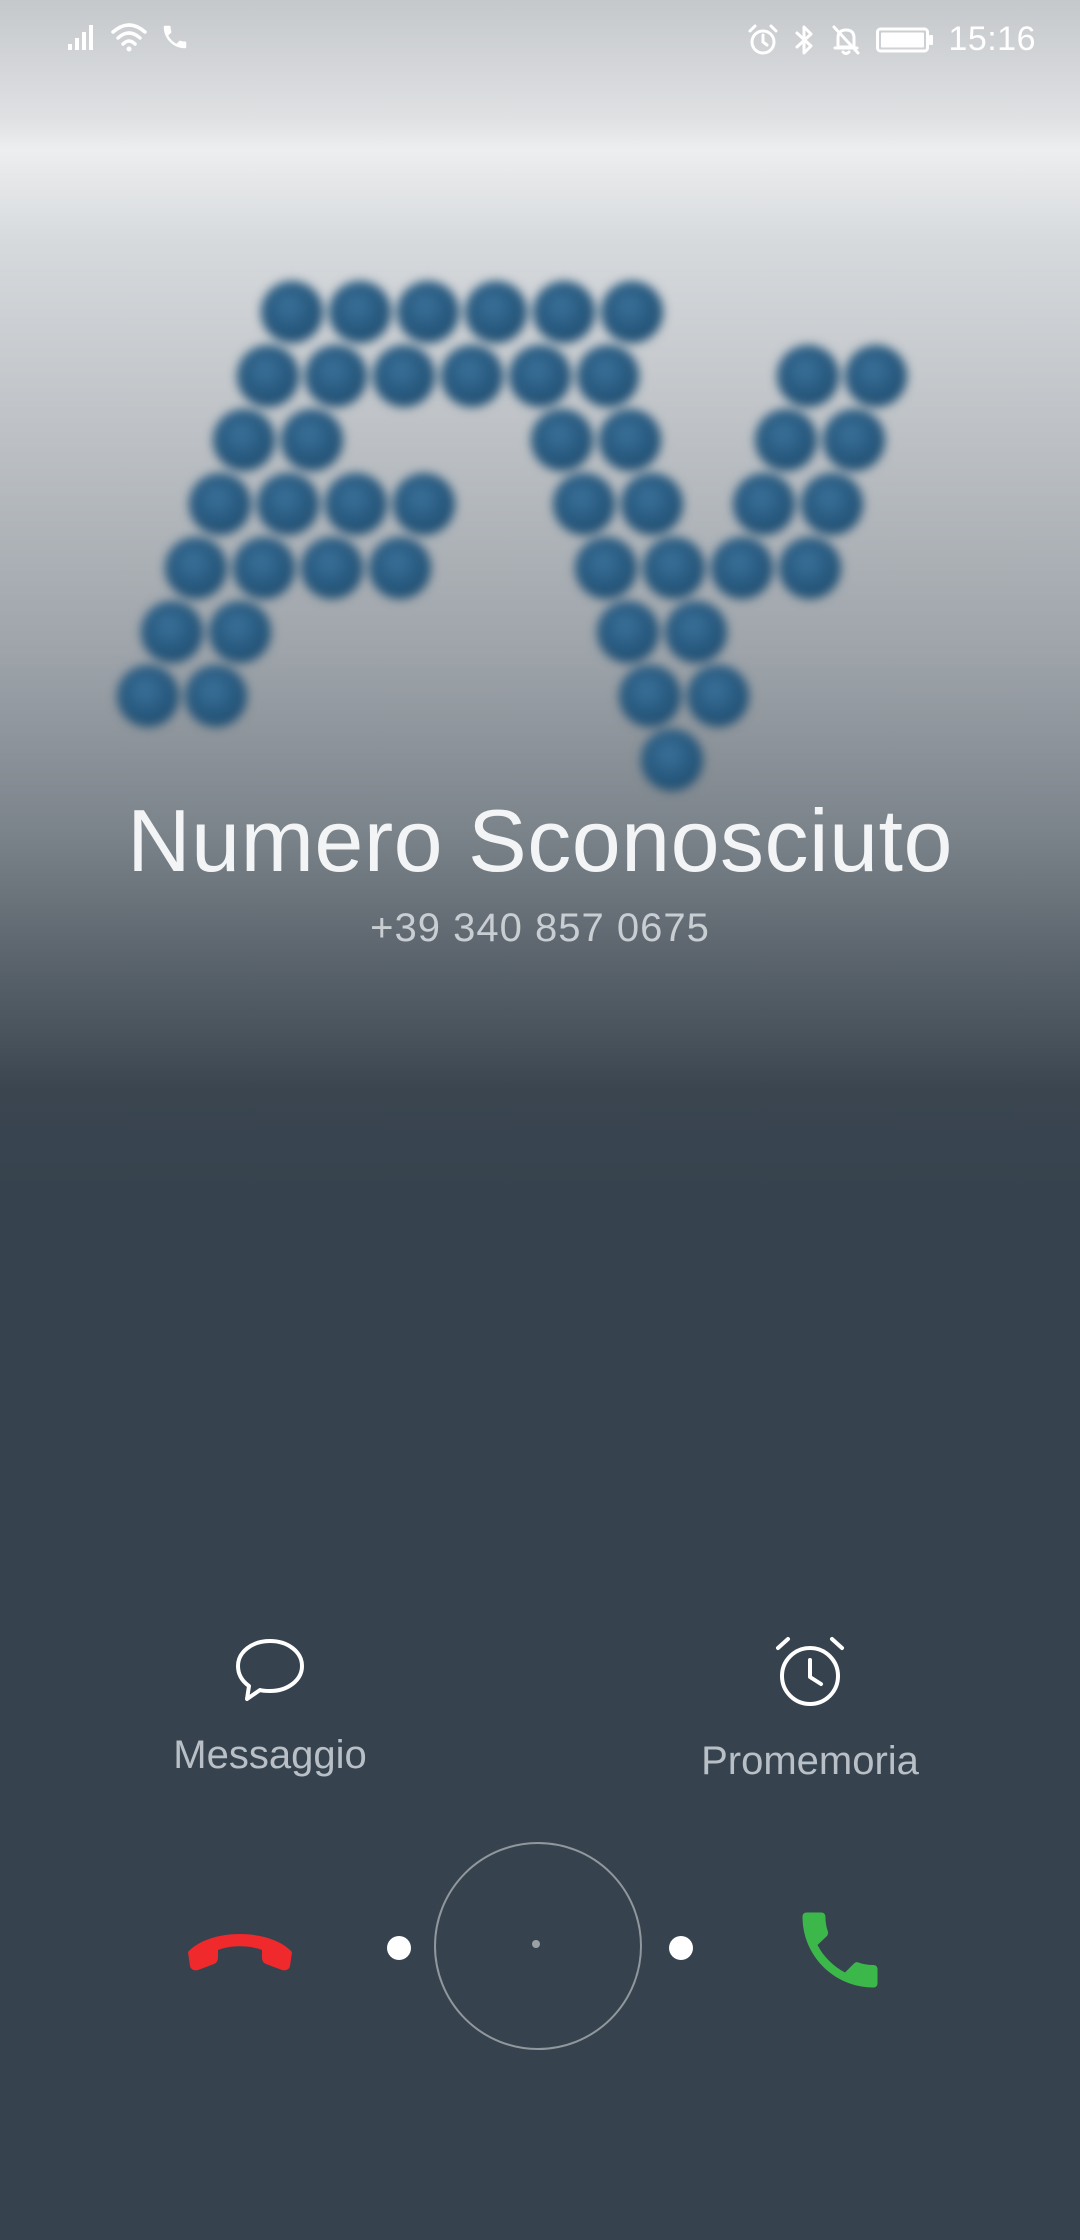  I want to click on alarm-icon, so click(763, 40).